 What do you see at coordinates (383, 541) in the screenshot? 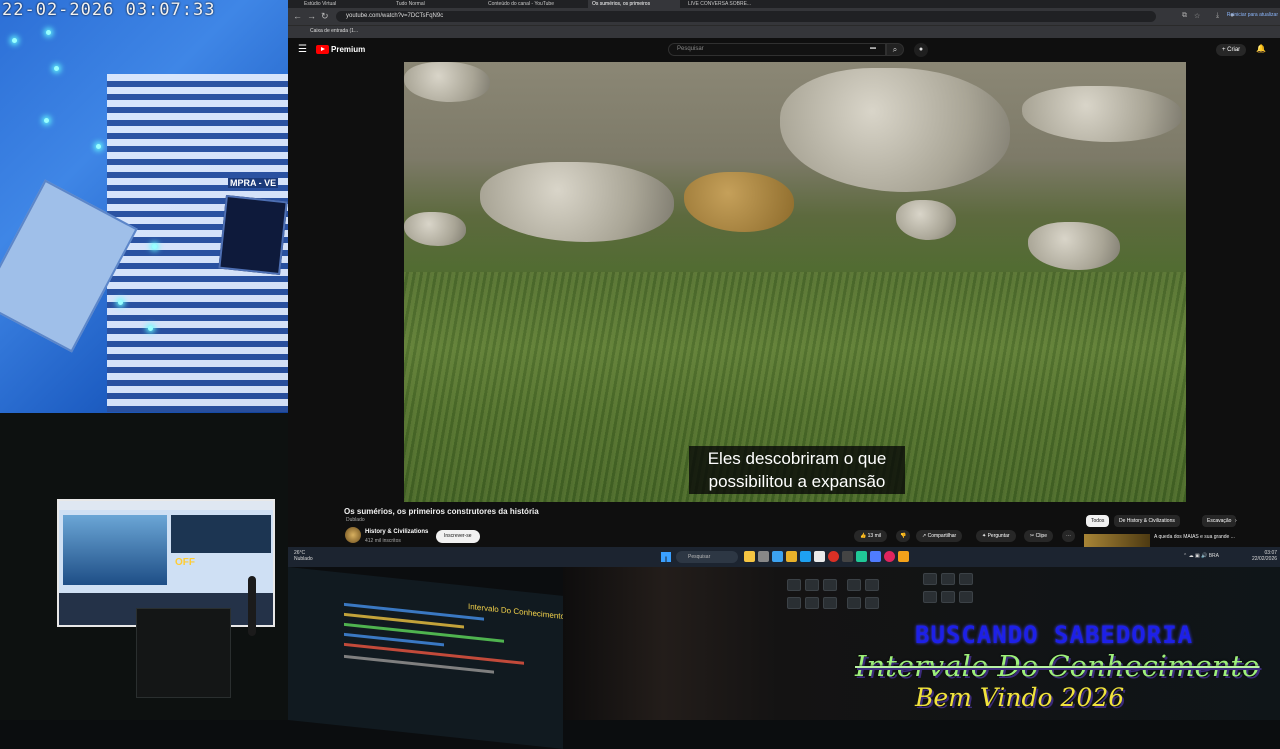
I see `subscriber-count: 412 mil inscritos` at bounding box center [383, 541].